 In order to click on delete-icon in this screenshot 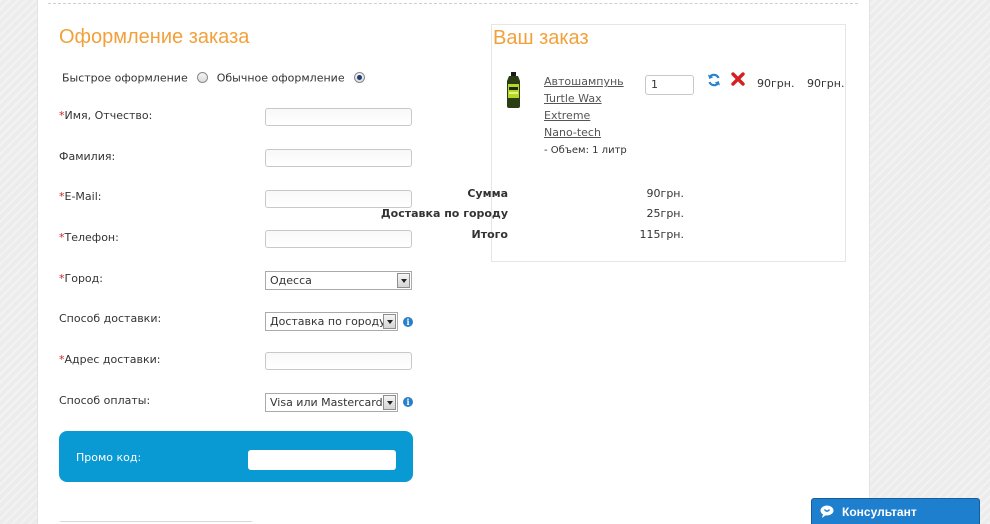, I will do `click(738, 79)`.